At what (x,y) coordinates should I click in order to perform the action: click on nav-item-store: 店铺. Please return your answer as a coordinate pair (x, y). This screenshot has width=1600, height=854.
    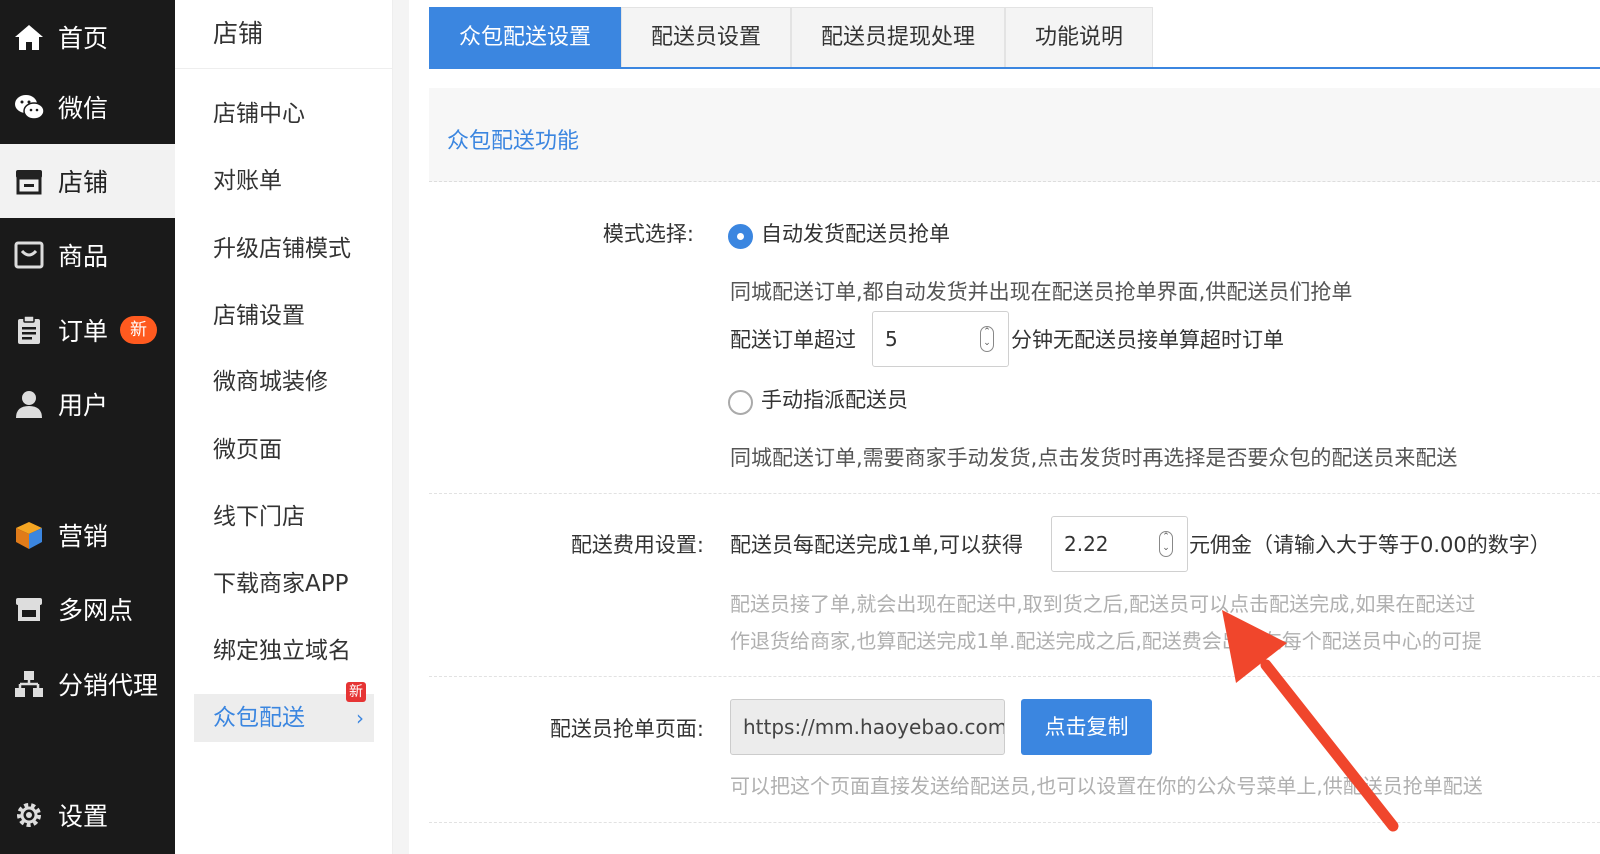
    Looking at the image, I should click on (87, 181).